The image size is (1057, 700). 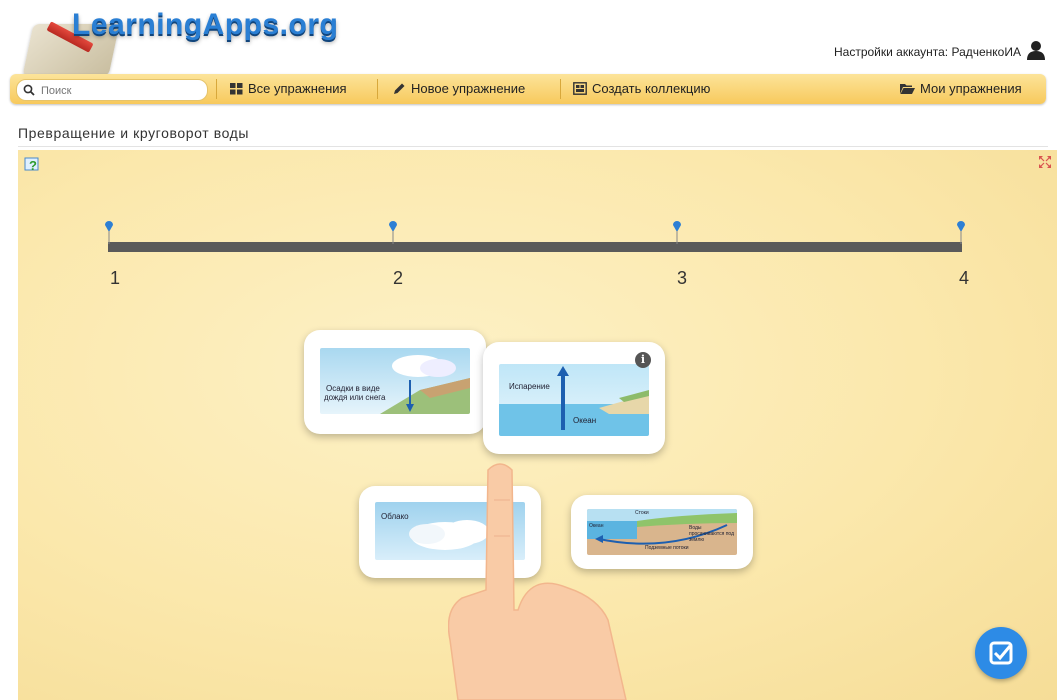 What do you see at coordinates (121, 90) in the screenshot?
I see `search-input` at bounding box center [121, 90].